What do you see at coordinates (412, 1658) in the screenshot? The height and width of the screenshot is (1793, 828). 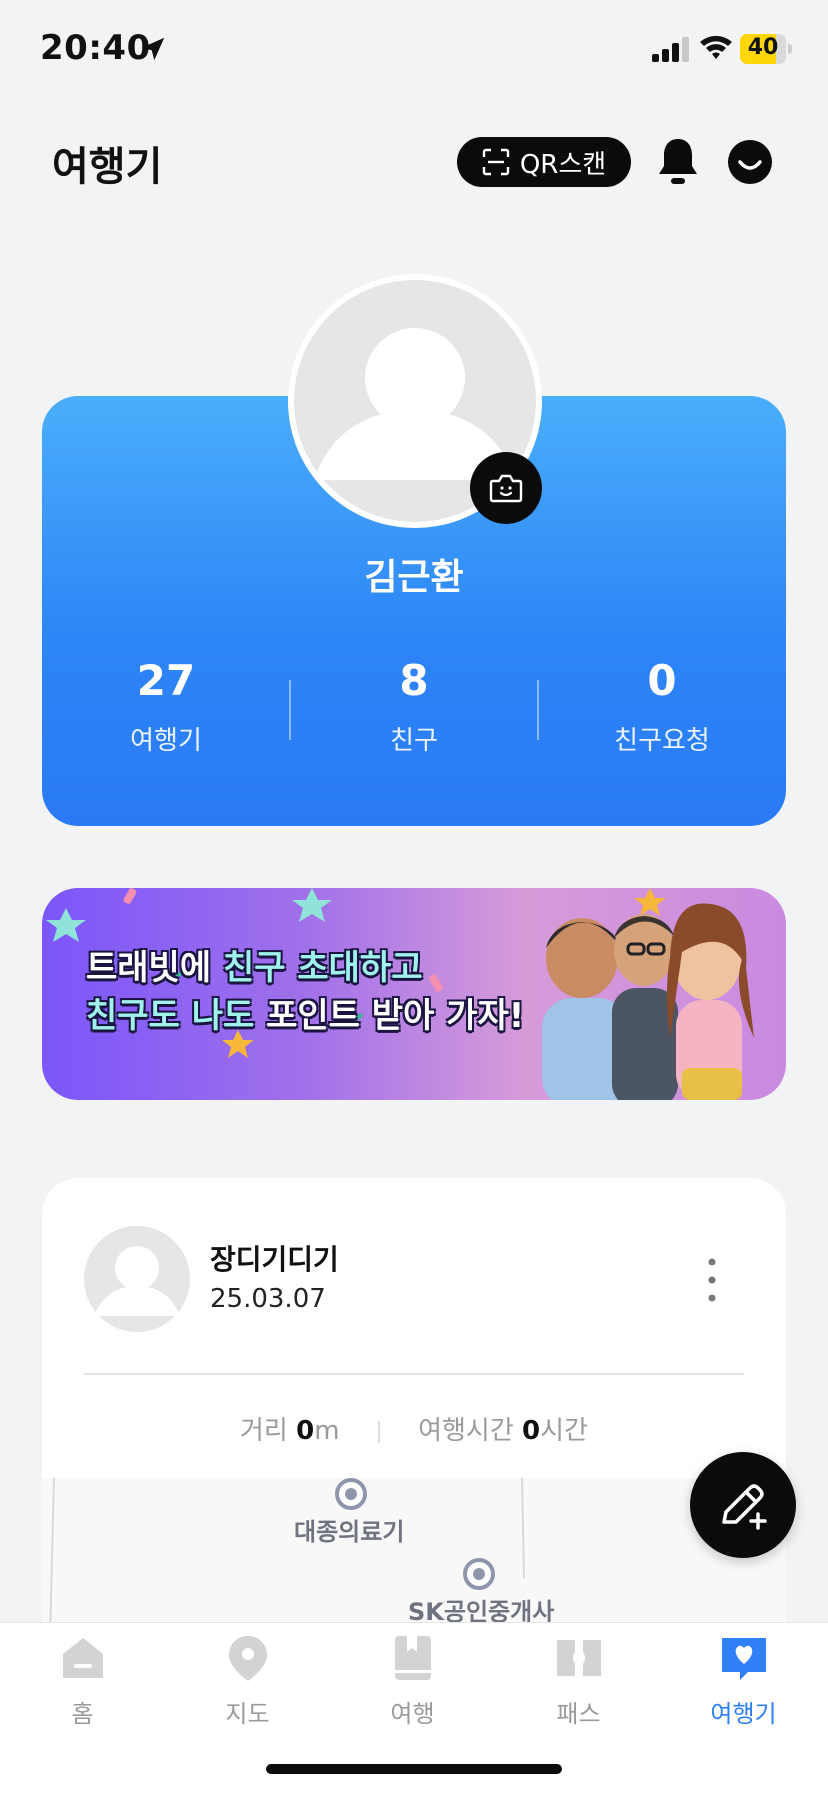 I see `book-icon` at bounding box center [412, 1658].